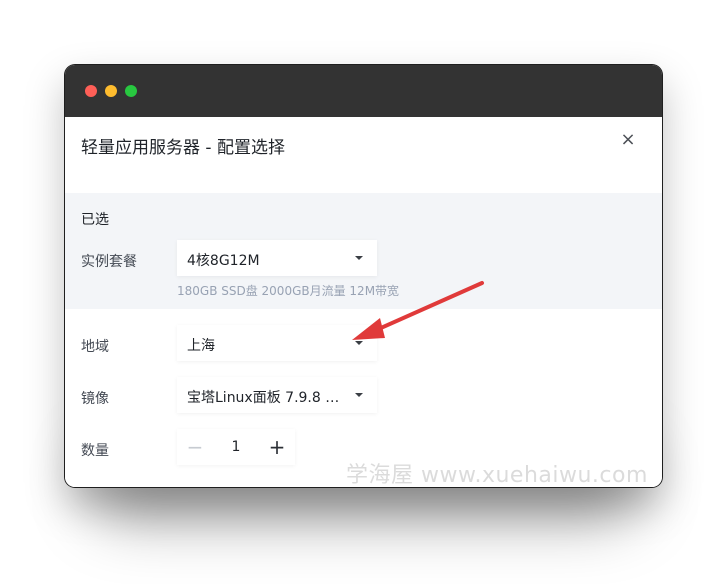 This screenshot has height=584, width=727. I want to click on close-window-button, so click(91, 91).